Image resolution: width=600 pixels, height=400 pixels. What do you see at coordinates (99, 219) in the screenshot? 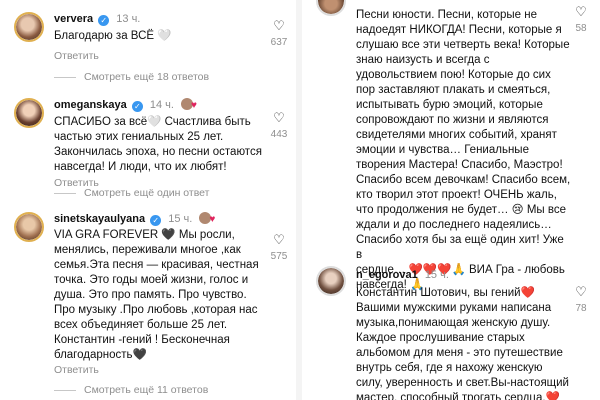
I see `username: sinetskayaulyana` at bounding box center [99, 219].